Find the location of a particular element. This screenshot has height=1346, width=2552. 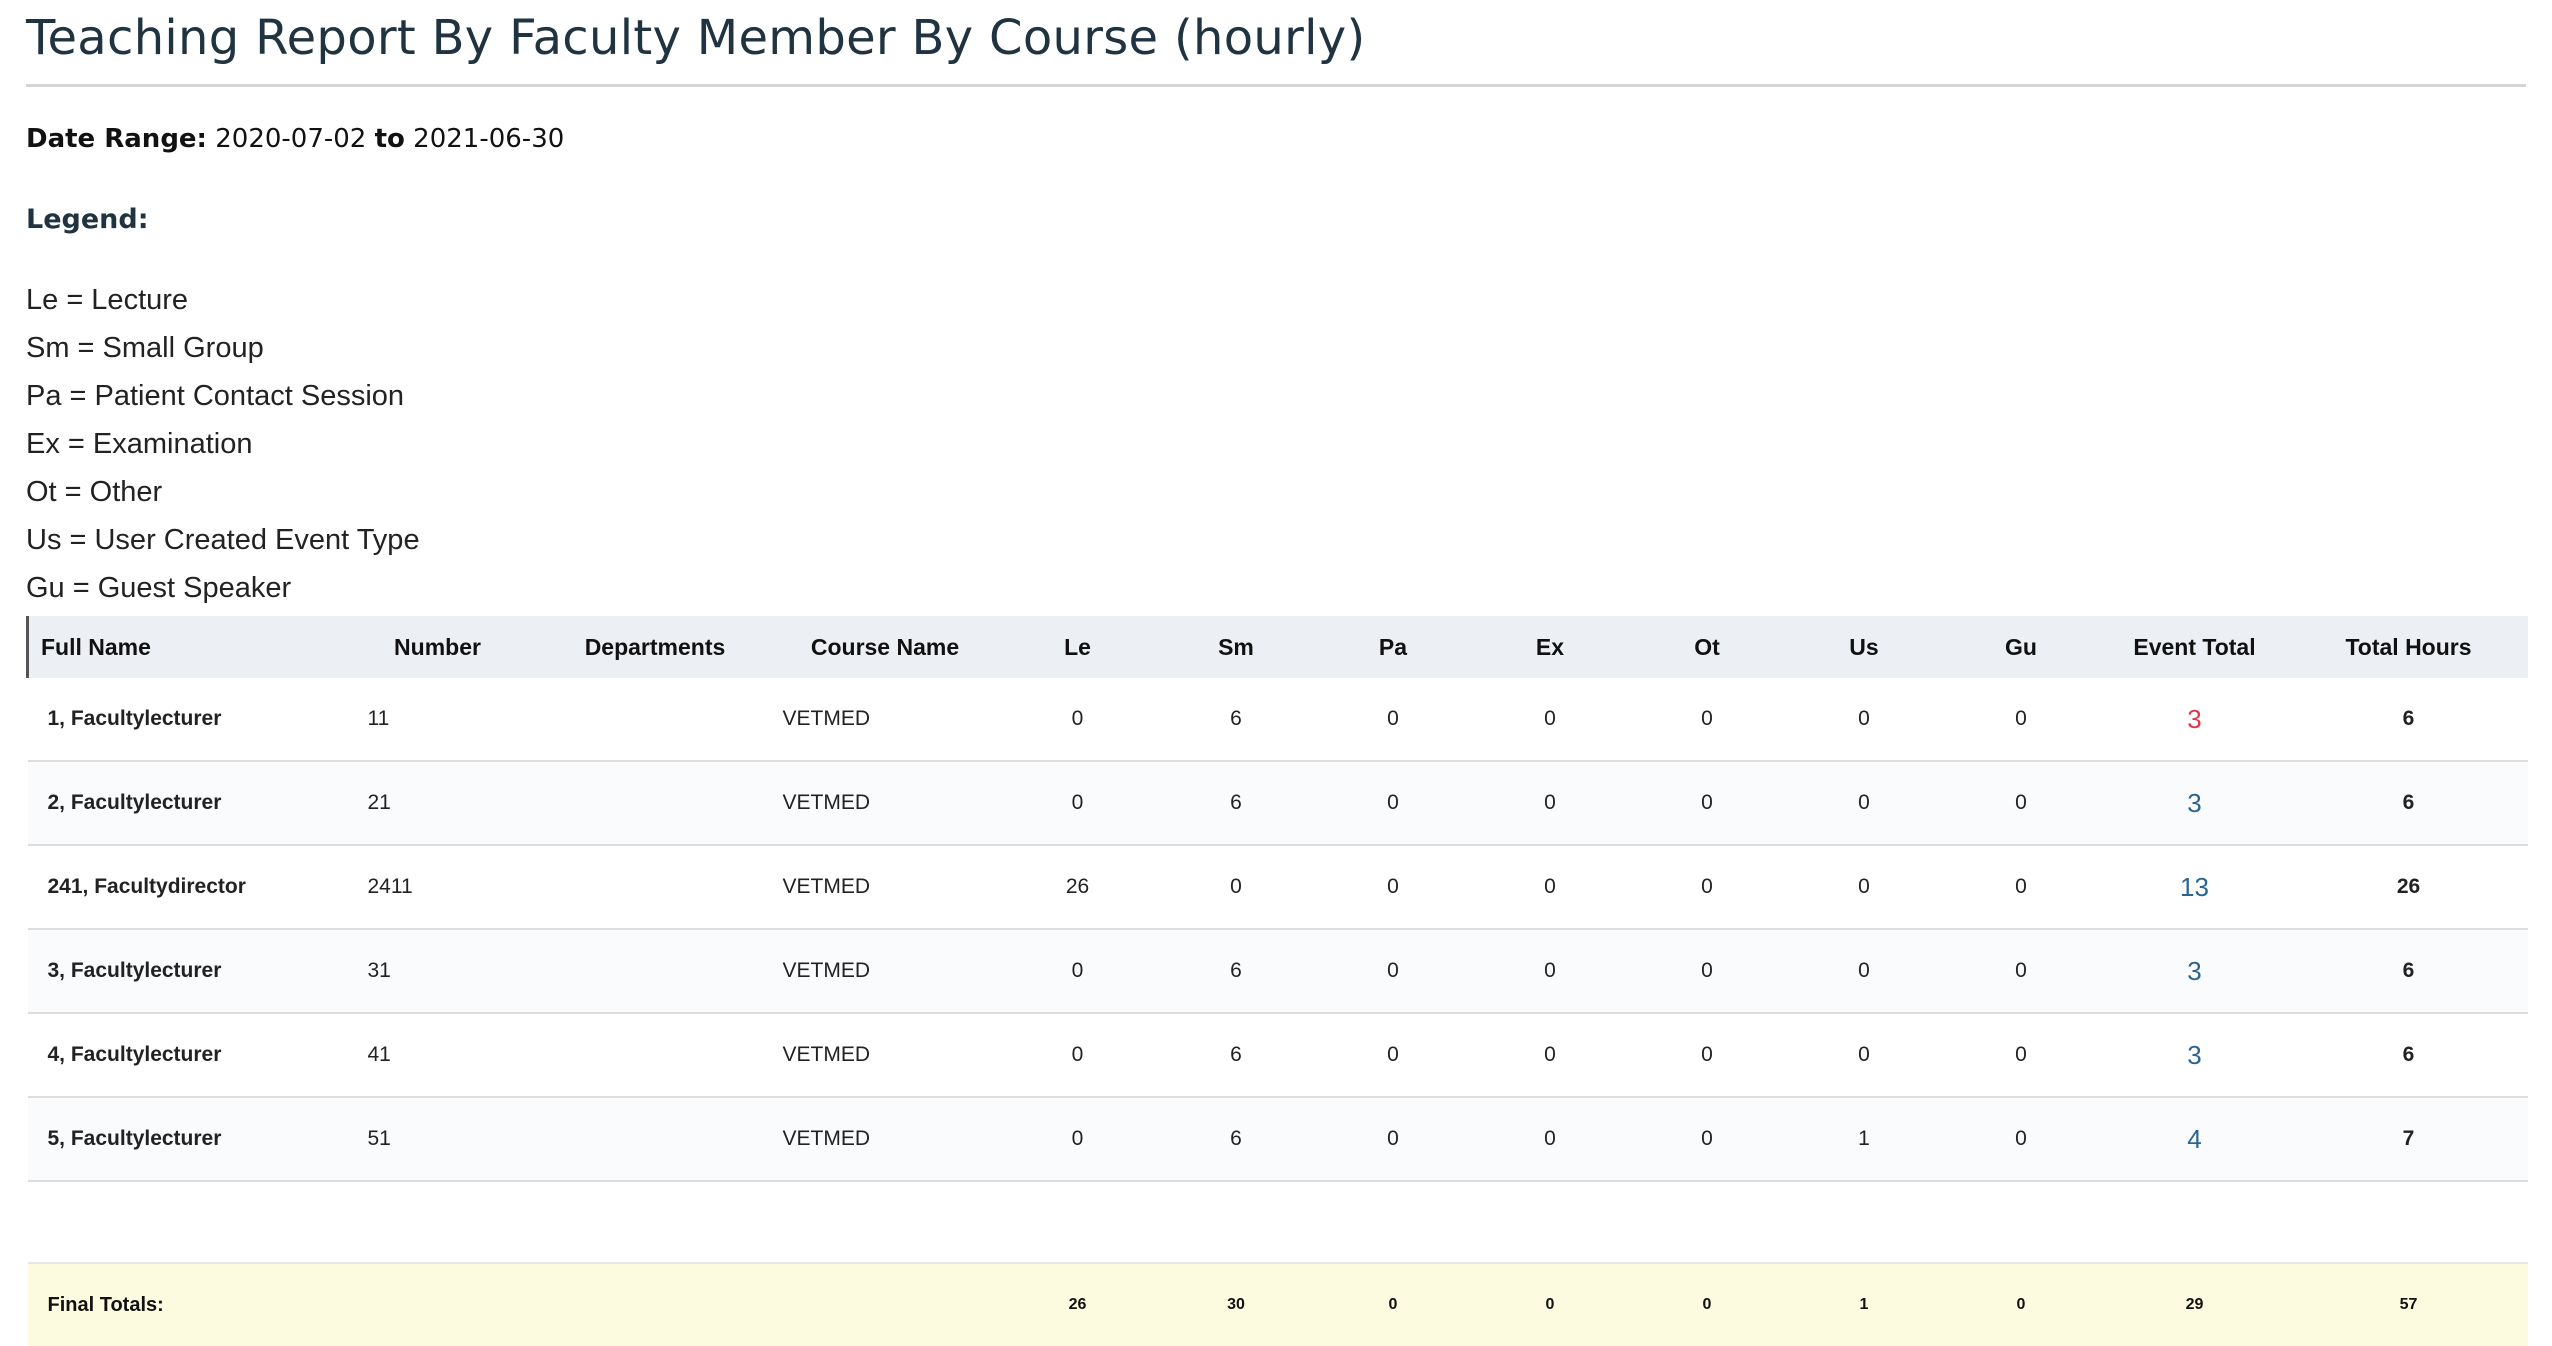

spacer-cell is located at coordinates (1277, 1222).